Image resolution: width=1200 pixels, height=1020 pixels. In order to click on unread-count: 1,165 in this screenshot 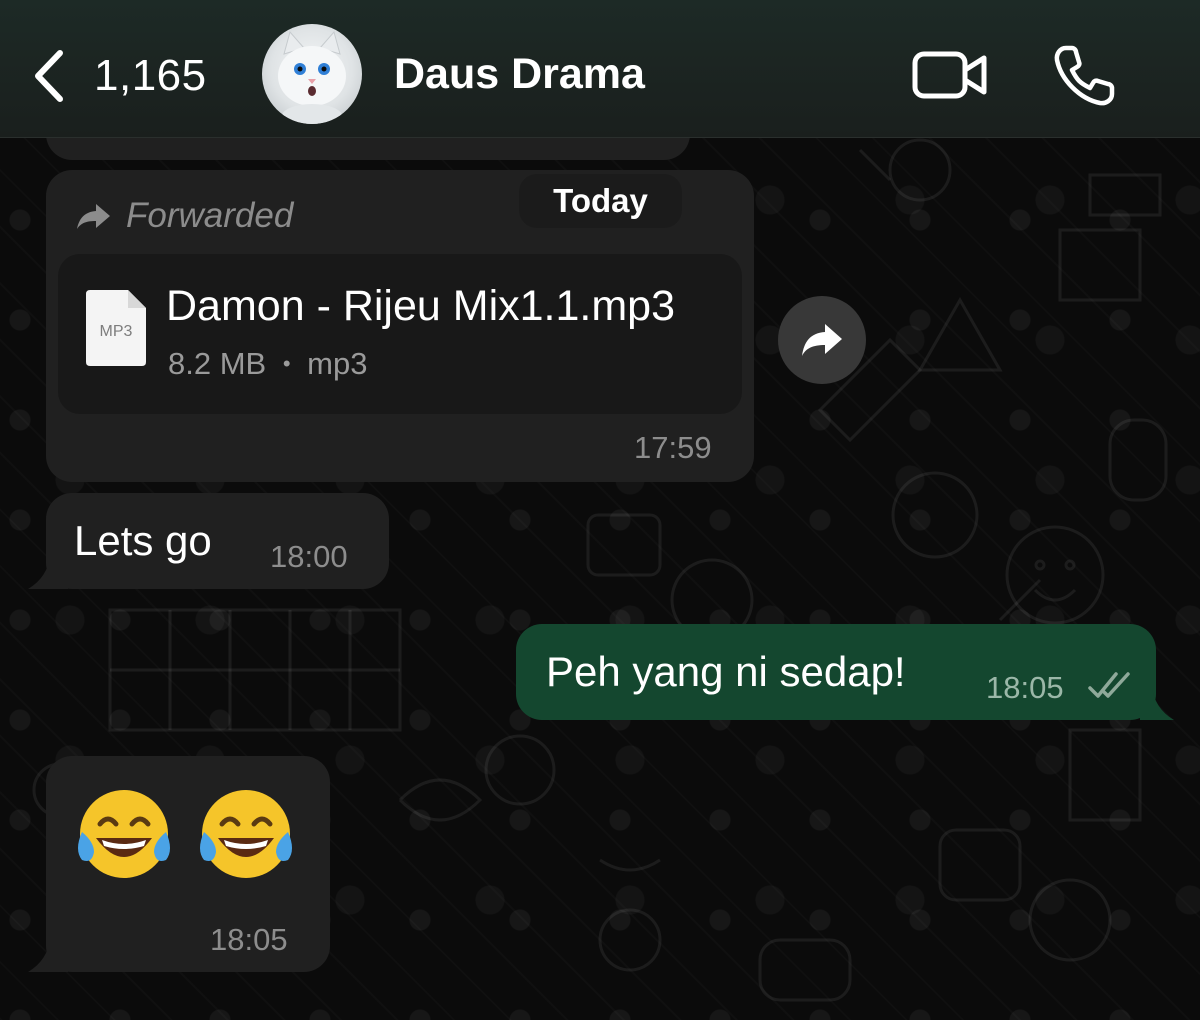, I will do `click(150, 75)`.